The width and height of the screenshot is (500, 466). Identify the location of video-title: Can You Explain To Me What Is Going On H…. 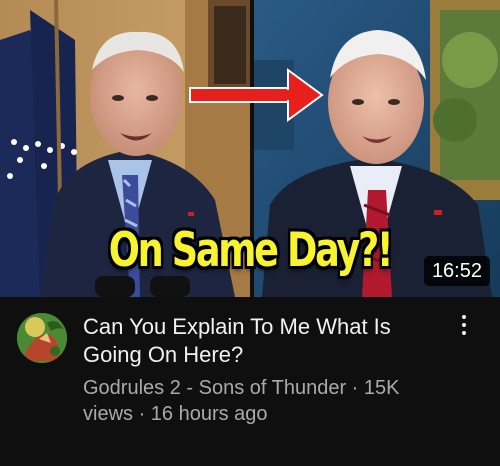
(258, 341).